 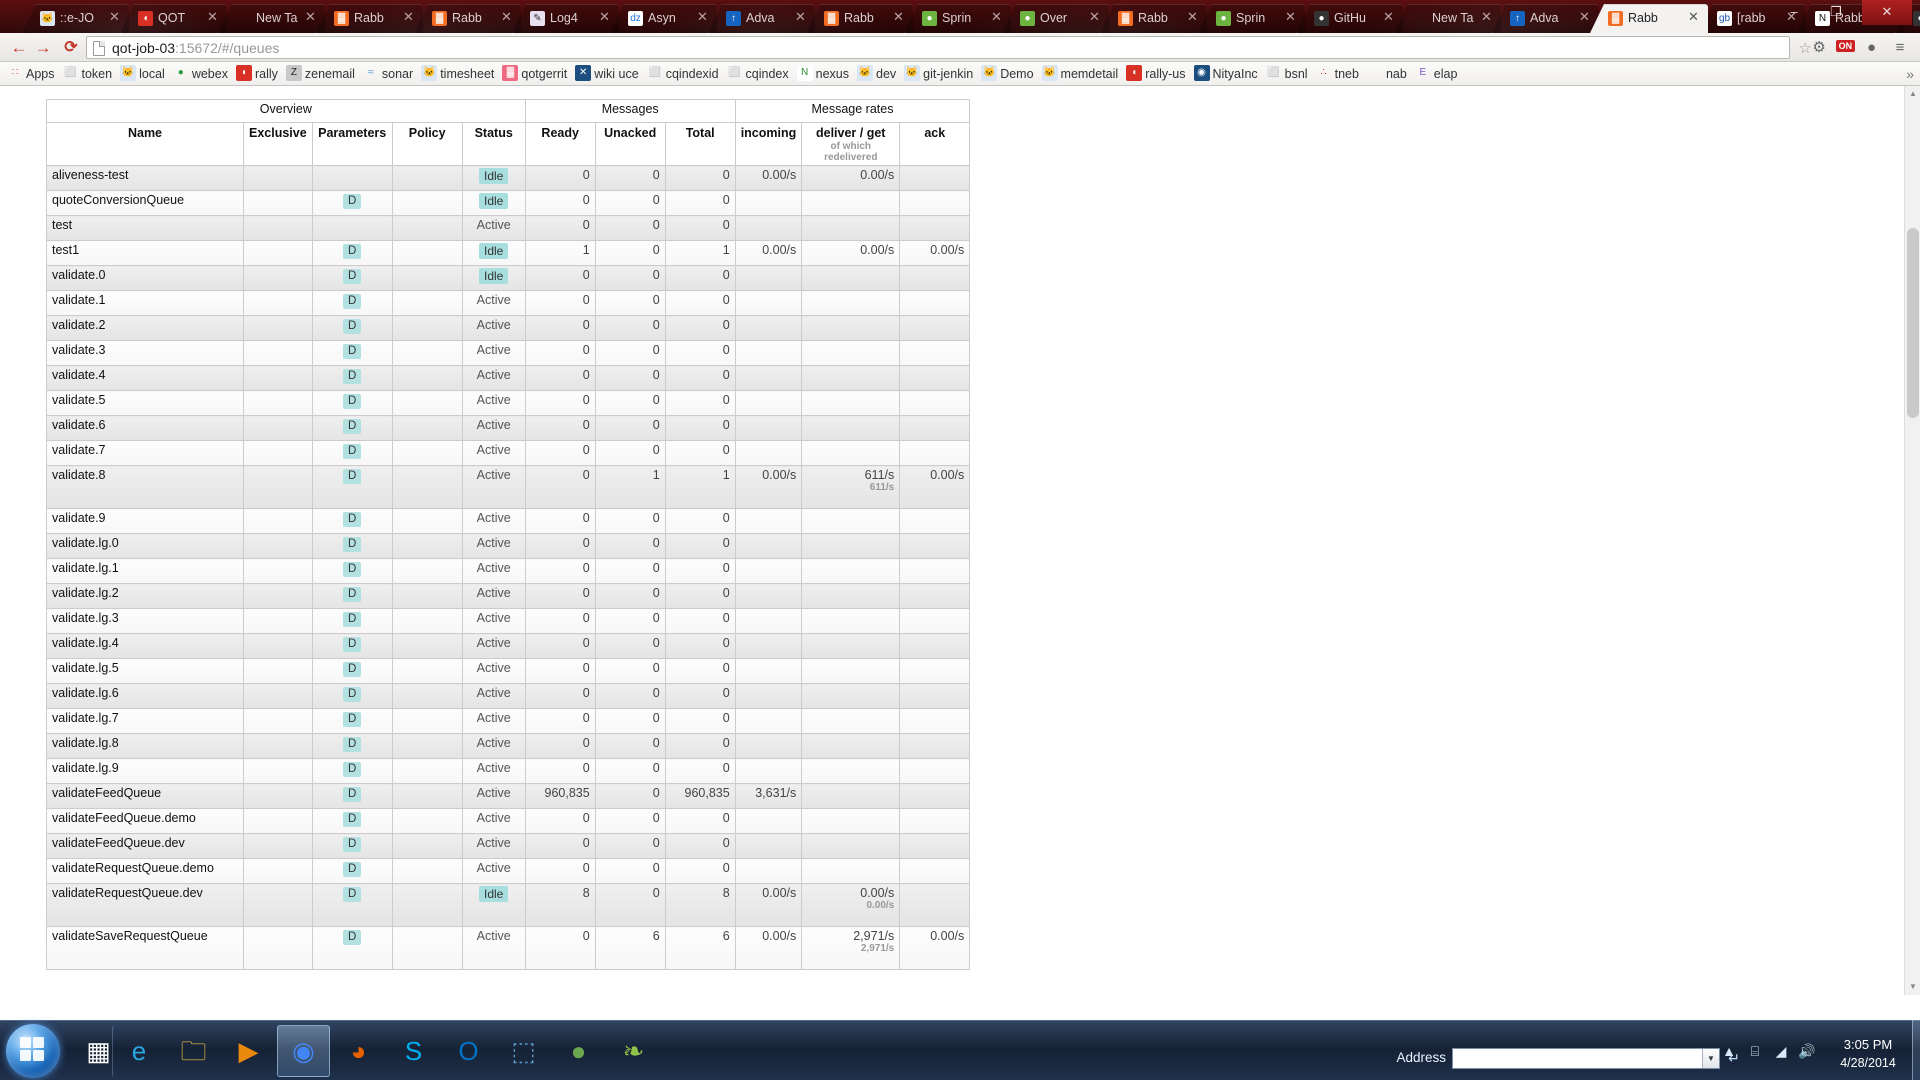 I want to click on queue-name-cell: validate.0, so click(x=145, y=278).